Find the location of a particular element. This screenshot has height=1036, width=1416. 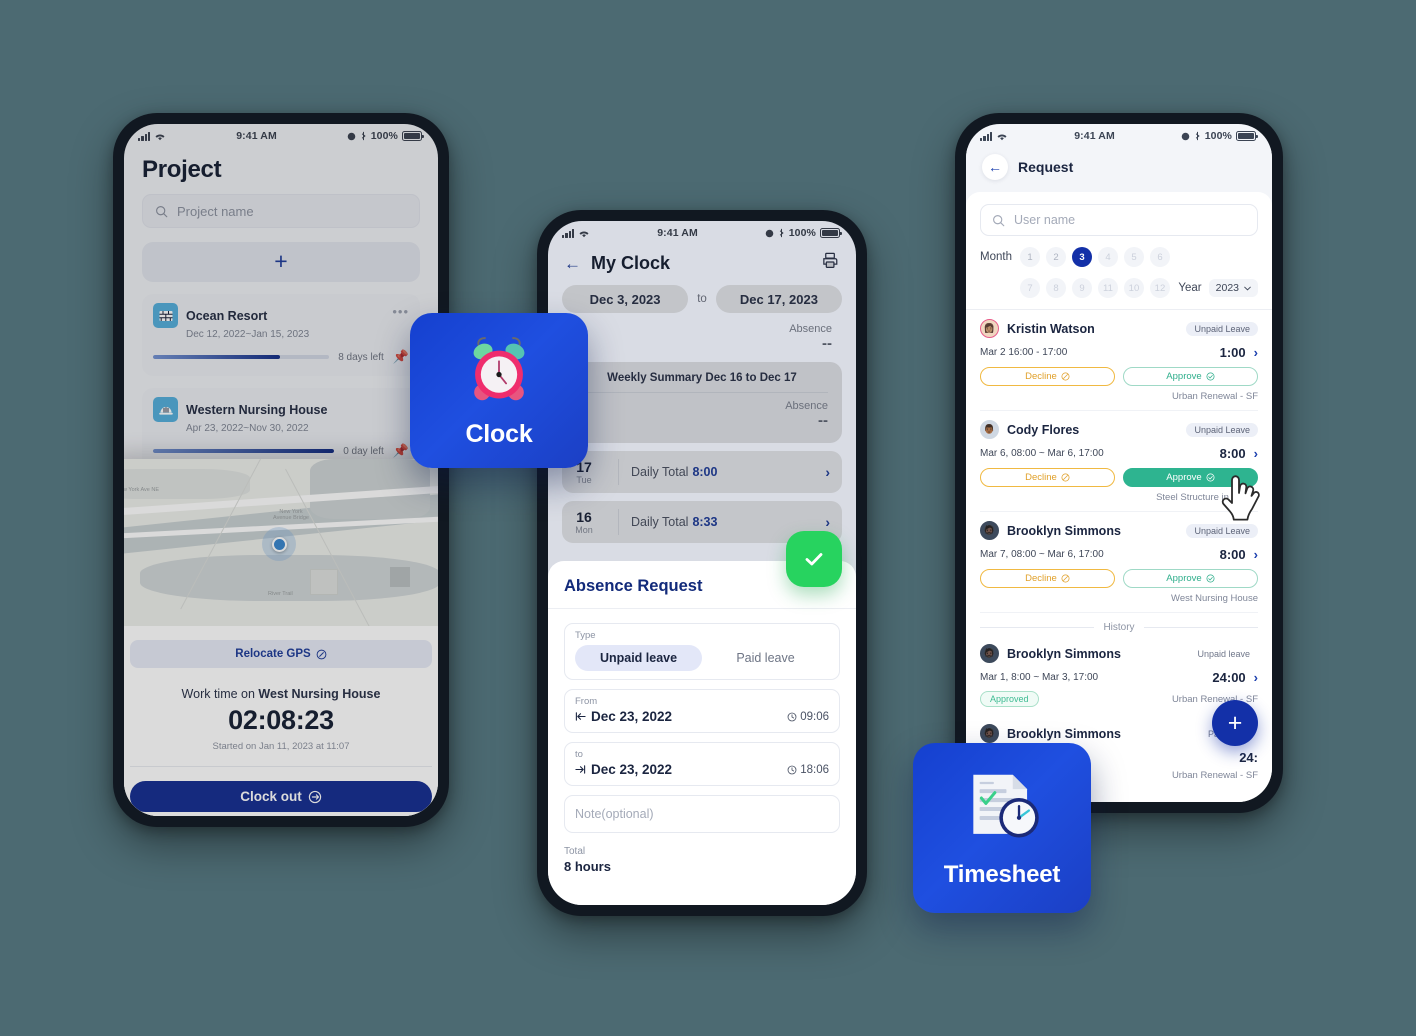

month-chip-8: 8 is located at coordinates (1055, 288).